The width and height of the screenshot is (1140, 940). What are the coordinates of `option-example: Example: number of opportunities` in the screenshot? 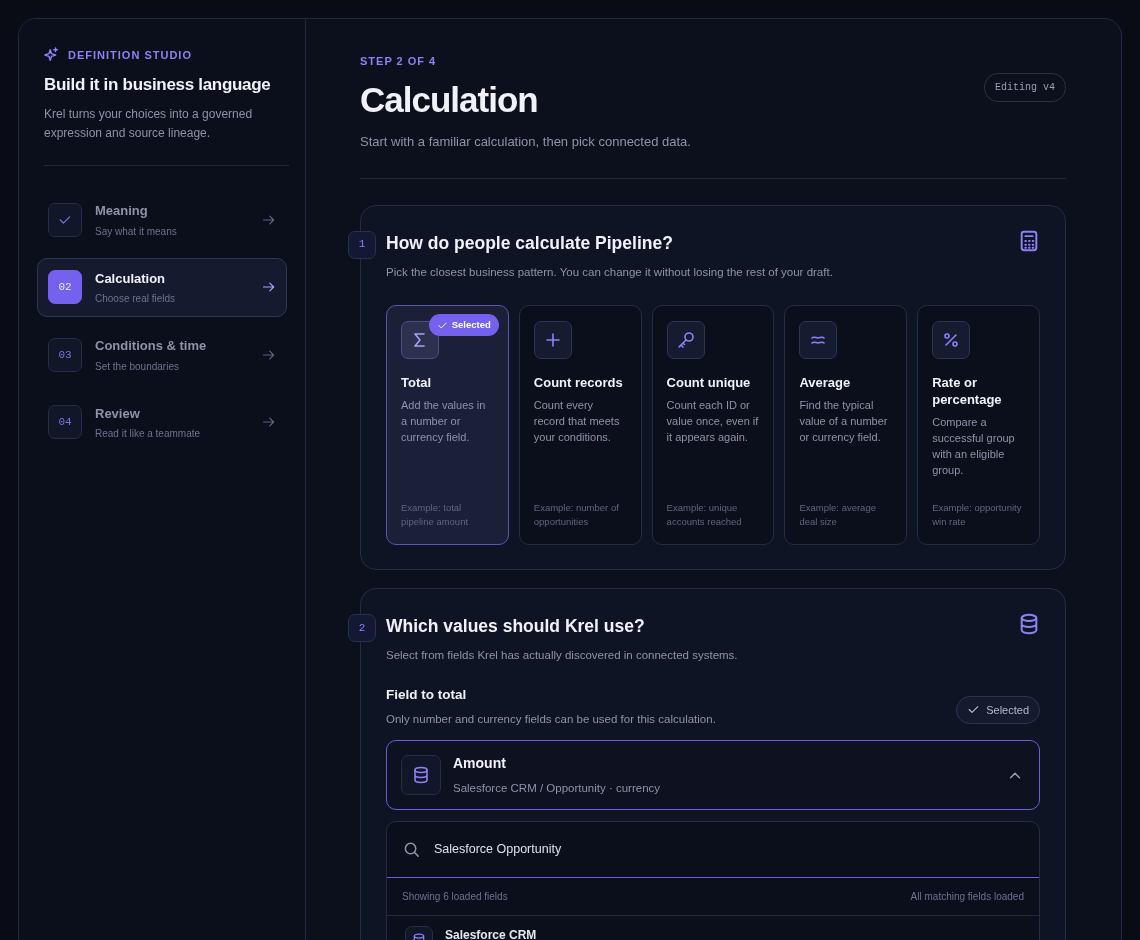 It's located at (576, 515).